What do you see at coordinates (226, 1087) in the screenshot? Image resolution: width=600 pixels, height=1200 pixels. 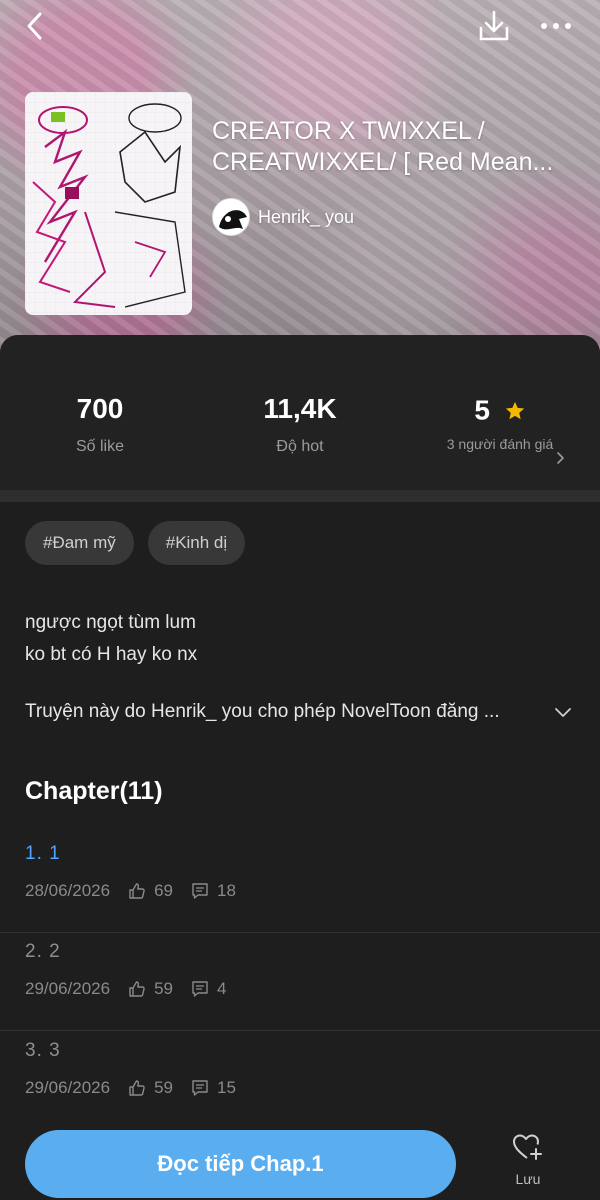 I see `chapter-comments: 15` at bounding box center [226, 1087].